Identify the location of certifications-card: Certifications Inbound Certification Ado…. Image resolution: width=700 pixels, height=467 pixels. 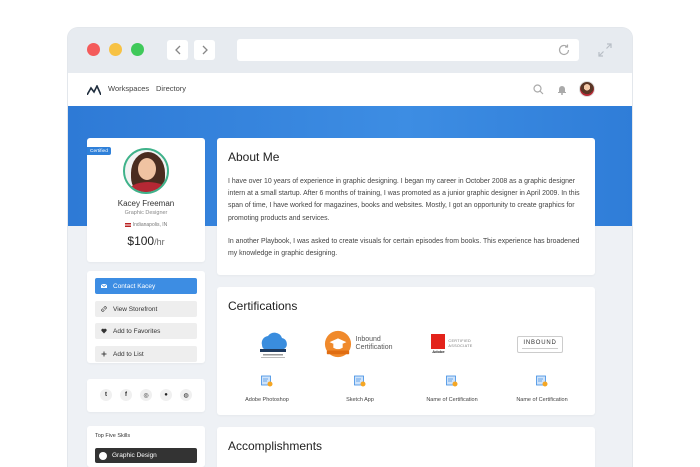
(406, 351).